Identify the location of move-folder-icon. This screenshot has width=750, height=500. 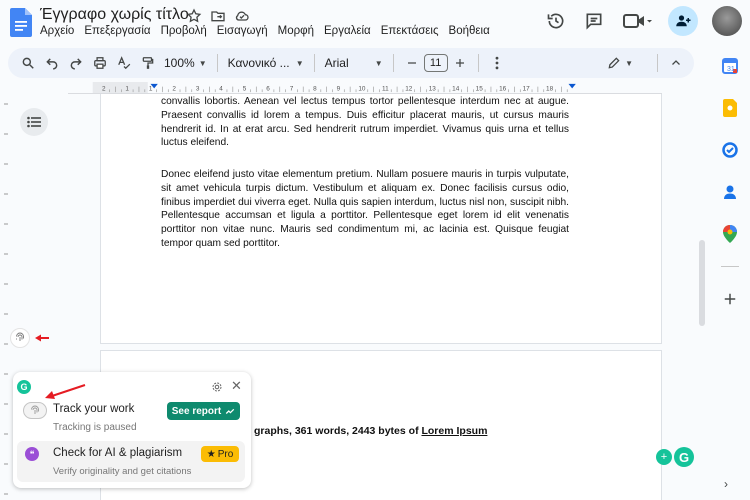
(218, 16).